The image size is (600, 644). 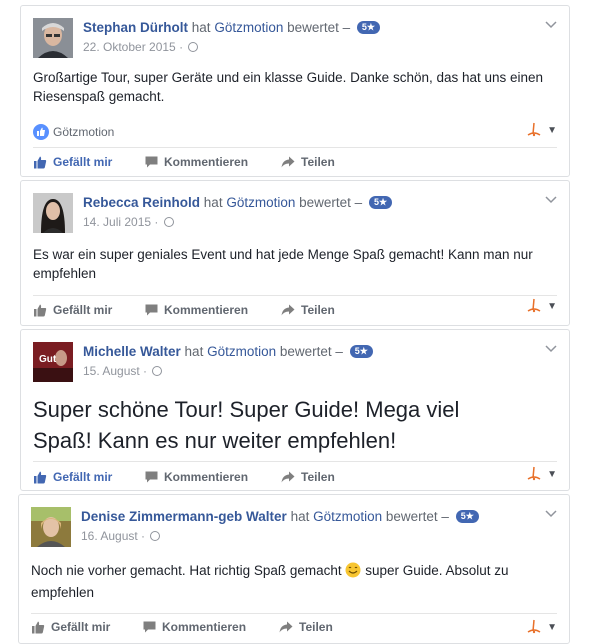 I want to click on liked-by: Götzmotion, so click(x=83, y=132).